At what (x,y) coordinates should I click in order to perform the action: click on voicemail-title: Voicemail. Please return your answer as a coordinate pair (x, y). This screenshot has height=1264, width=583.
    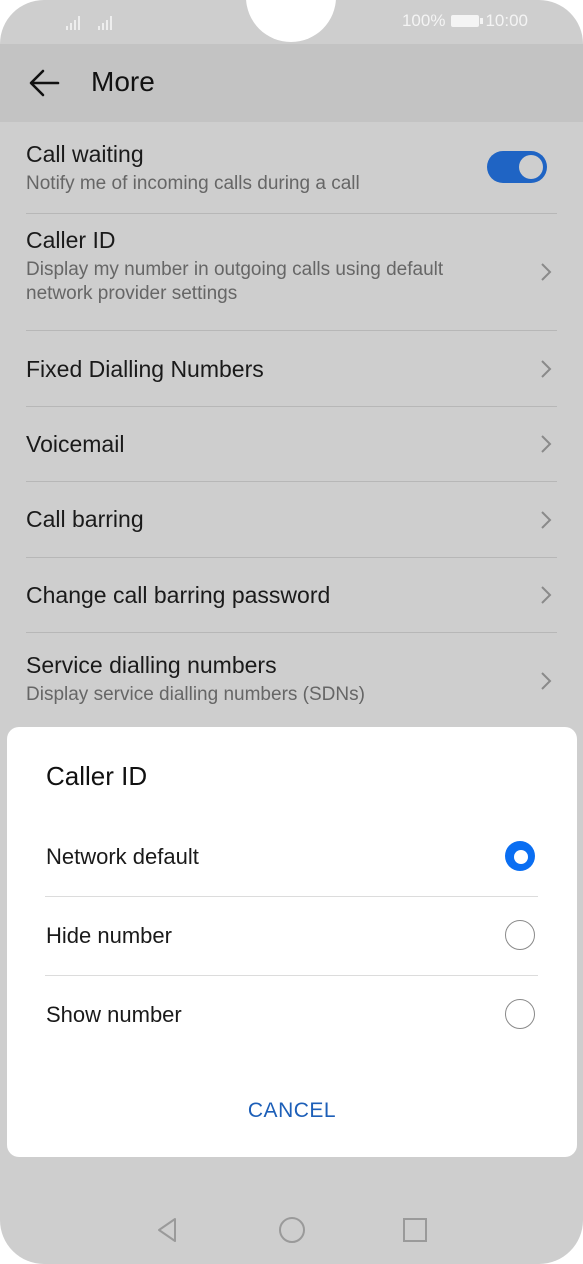
    Looking at the image, I should click on (75, 444).